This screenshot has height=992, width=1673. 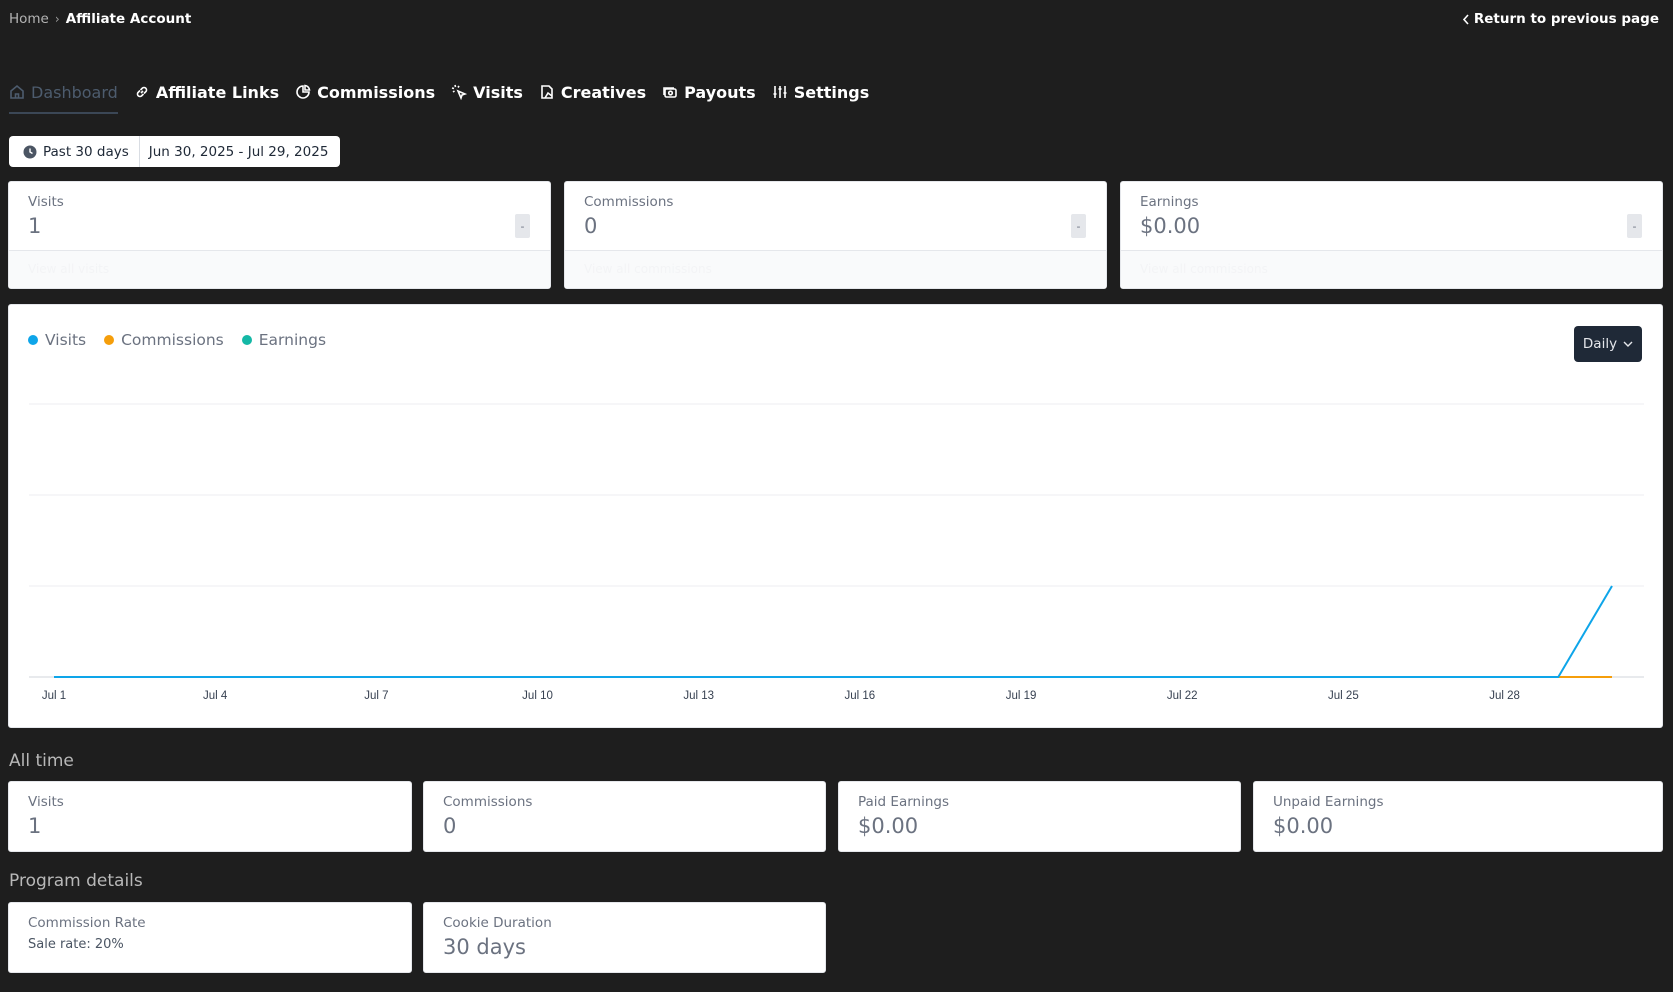 What do you see at coordinates (624, 937) in the screenshot?
I see `cookie-duration-card: Cookie Duration 30 days` at bounding box center [624, 937].